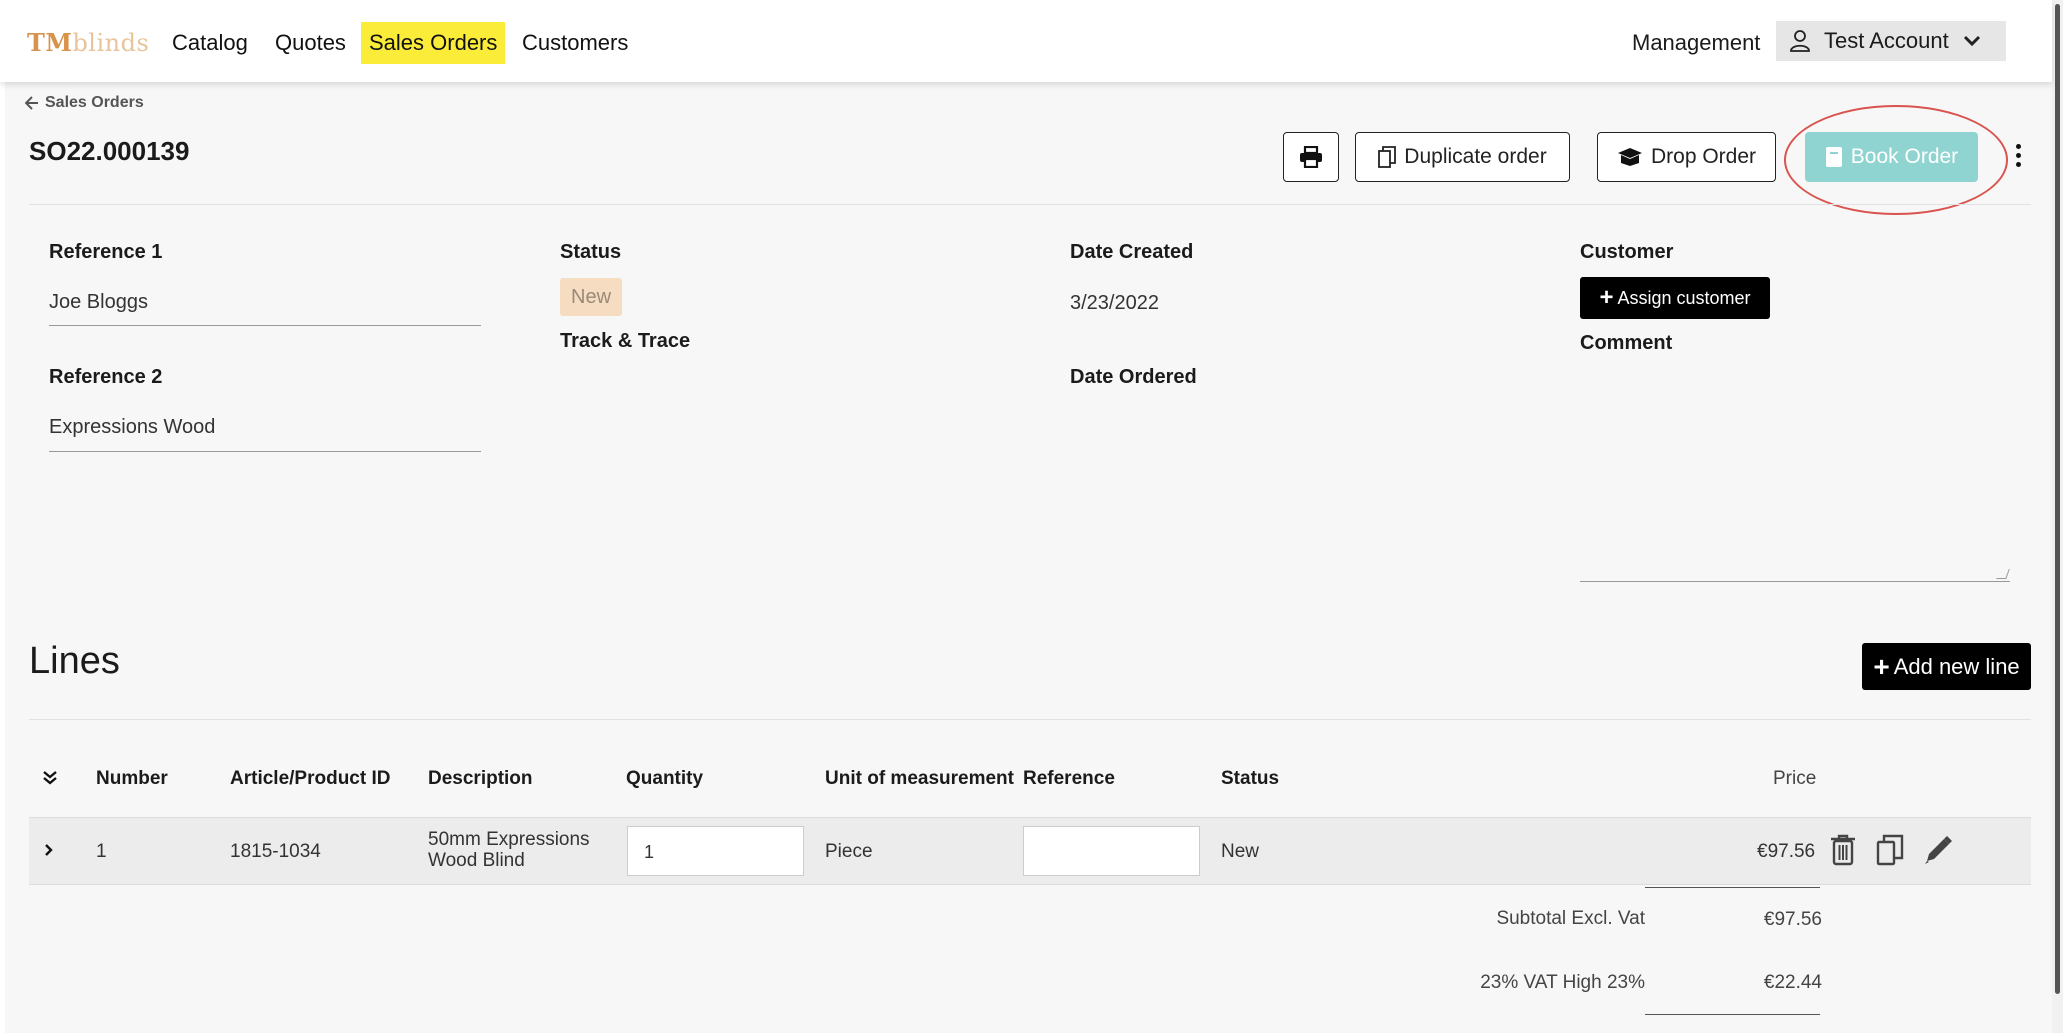 The width and height of the screenshot is (2063, 1033). What do you see at coordinates (132, 427) in the screenshot?
I see `reference2-field: Expressions Wood` at bounding box center [132, 427].